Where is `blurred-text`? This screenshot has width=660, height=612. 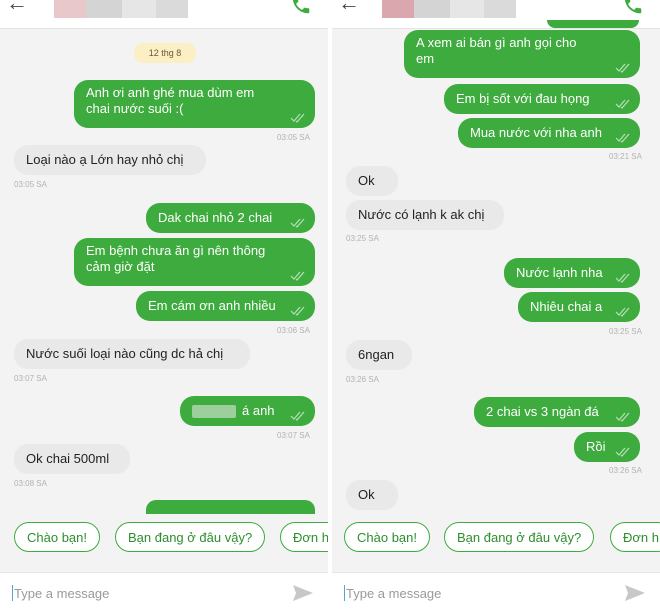
blurred-text is located at coordinates (214, 412).